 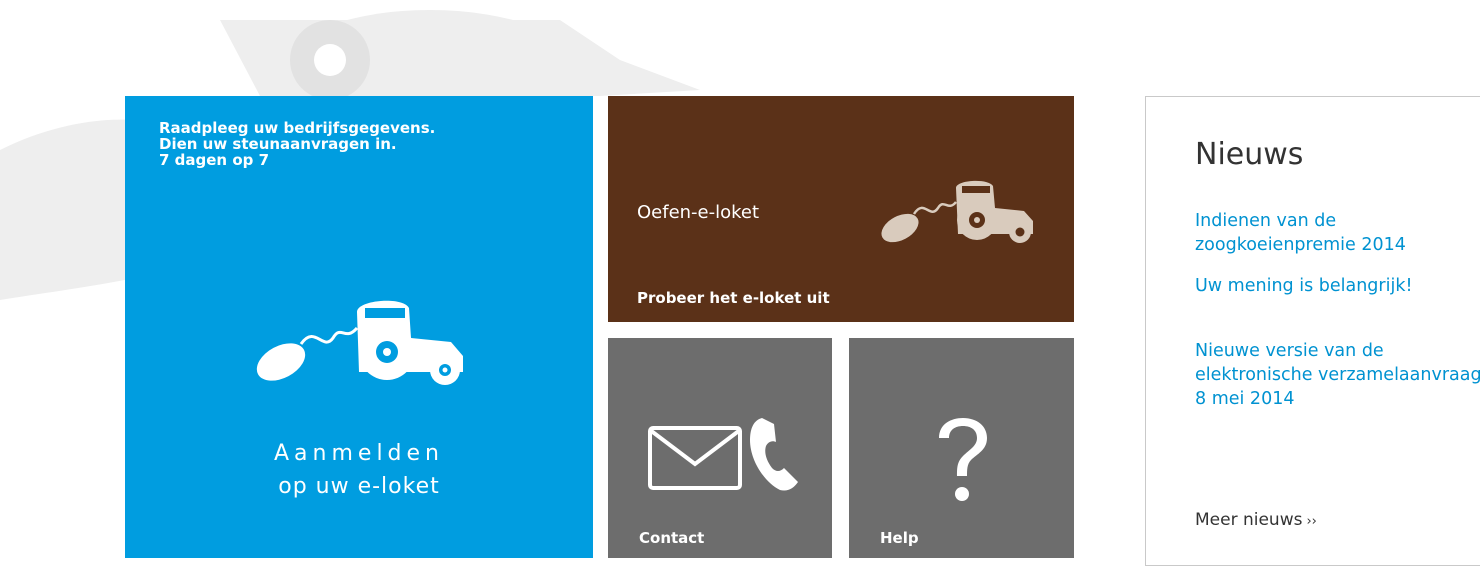 I want to click on practice-title: Oefen-e-loket, so click(x=698, y=212).